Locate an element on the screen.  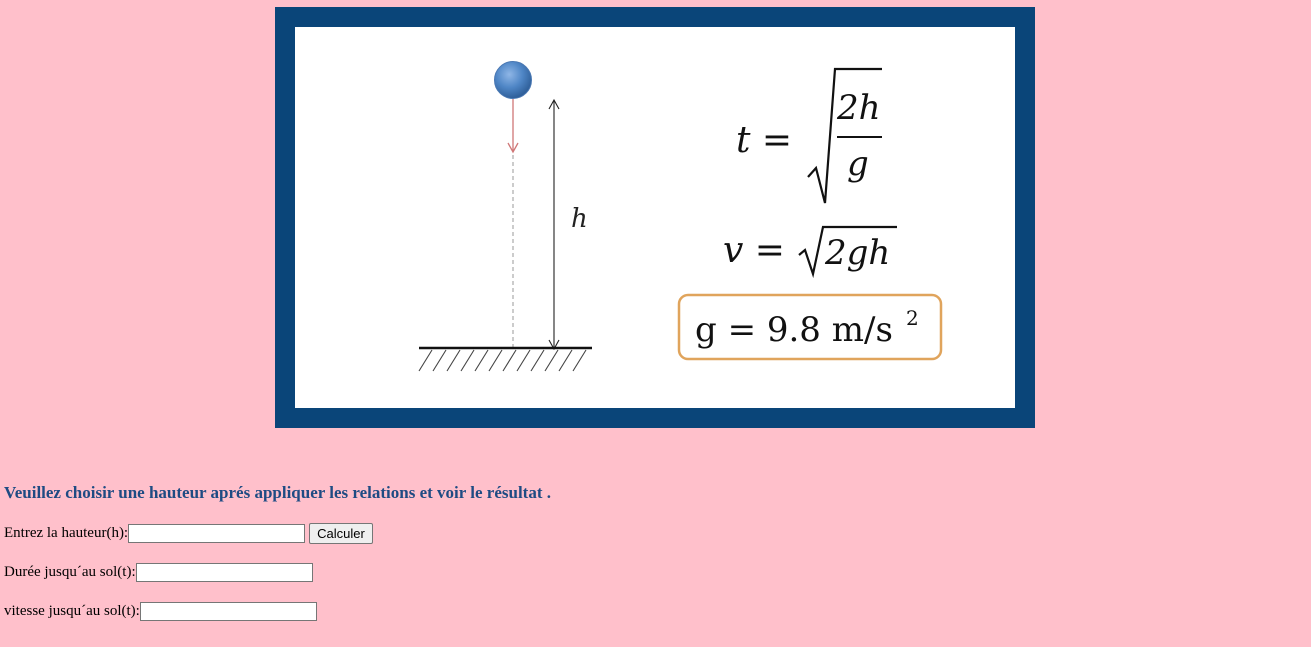
height-label: h is located at coordinates (579, 219).